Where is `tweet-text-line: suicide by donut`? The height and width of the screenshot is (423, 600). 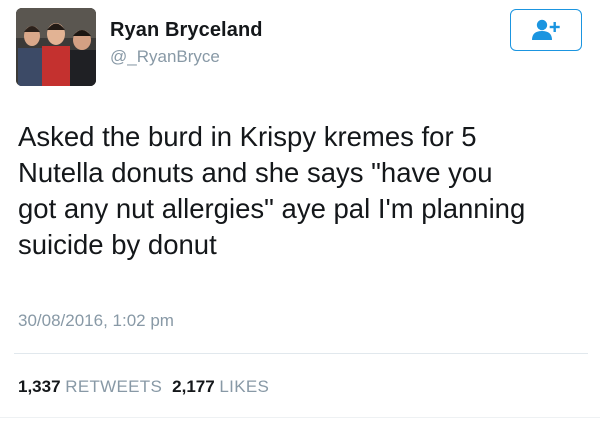 tweet-text-line: suicide by donut is located at coordinates (117, 244).